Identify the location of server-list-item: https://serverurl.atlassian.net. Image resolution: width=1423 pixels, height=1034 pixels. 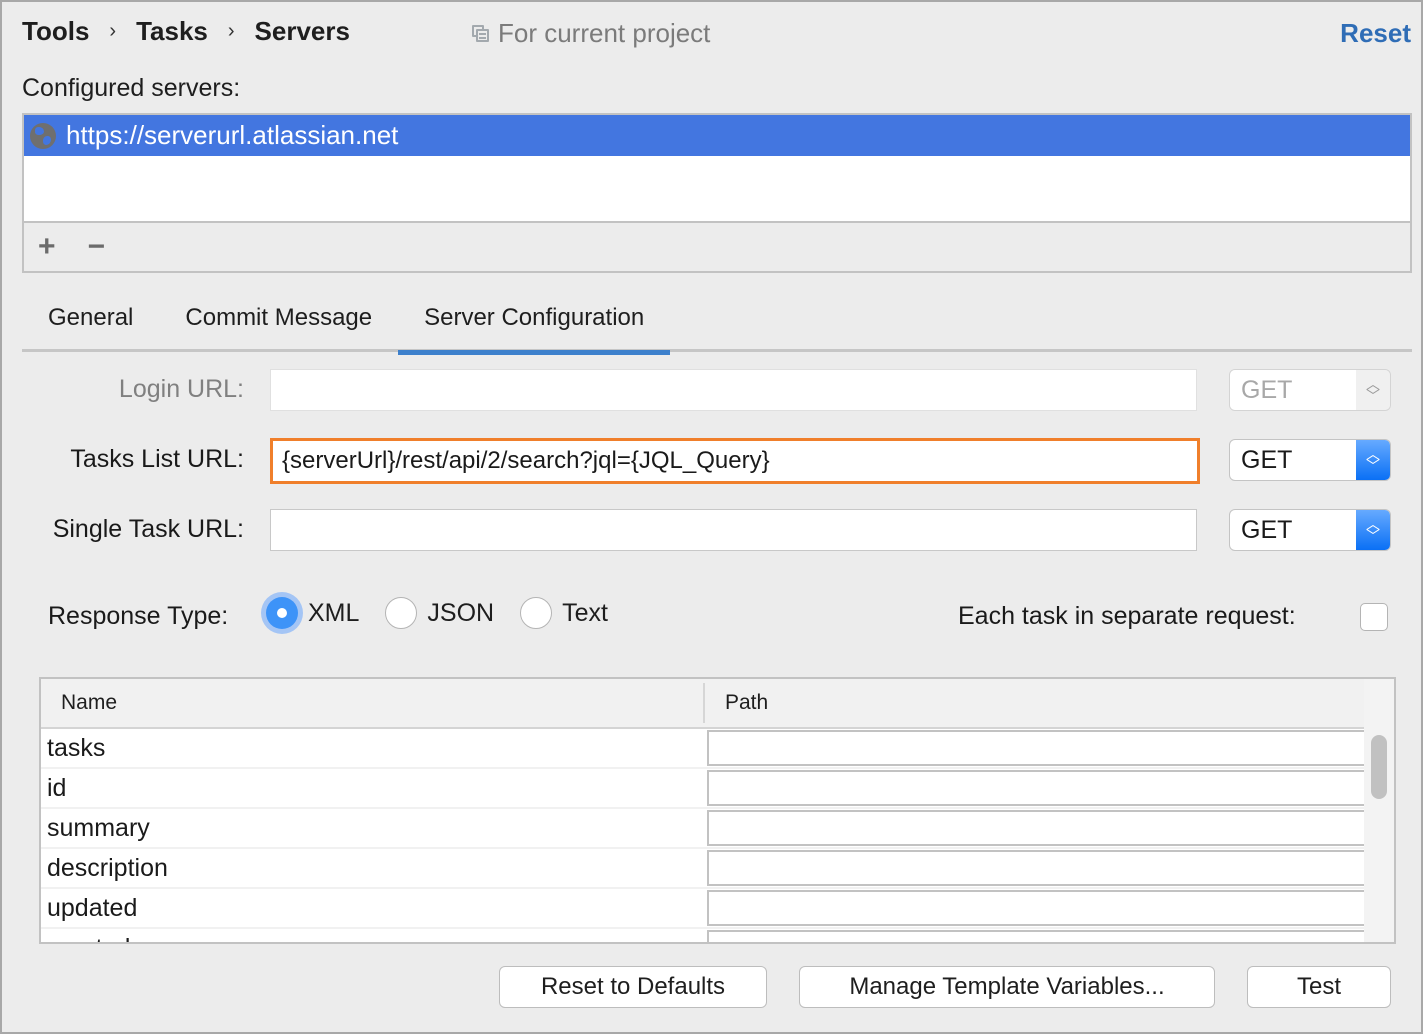
(717, 135).